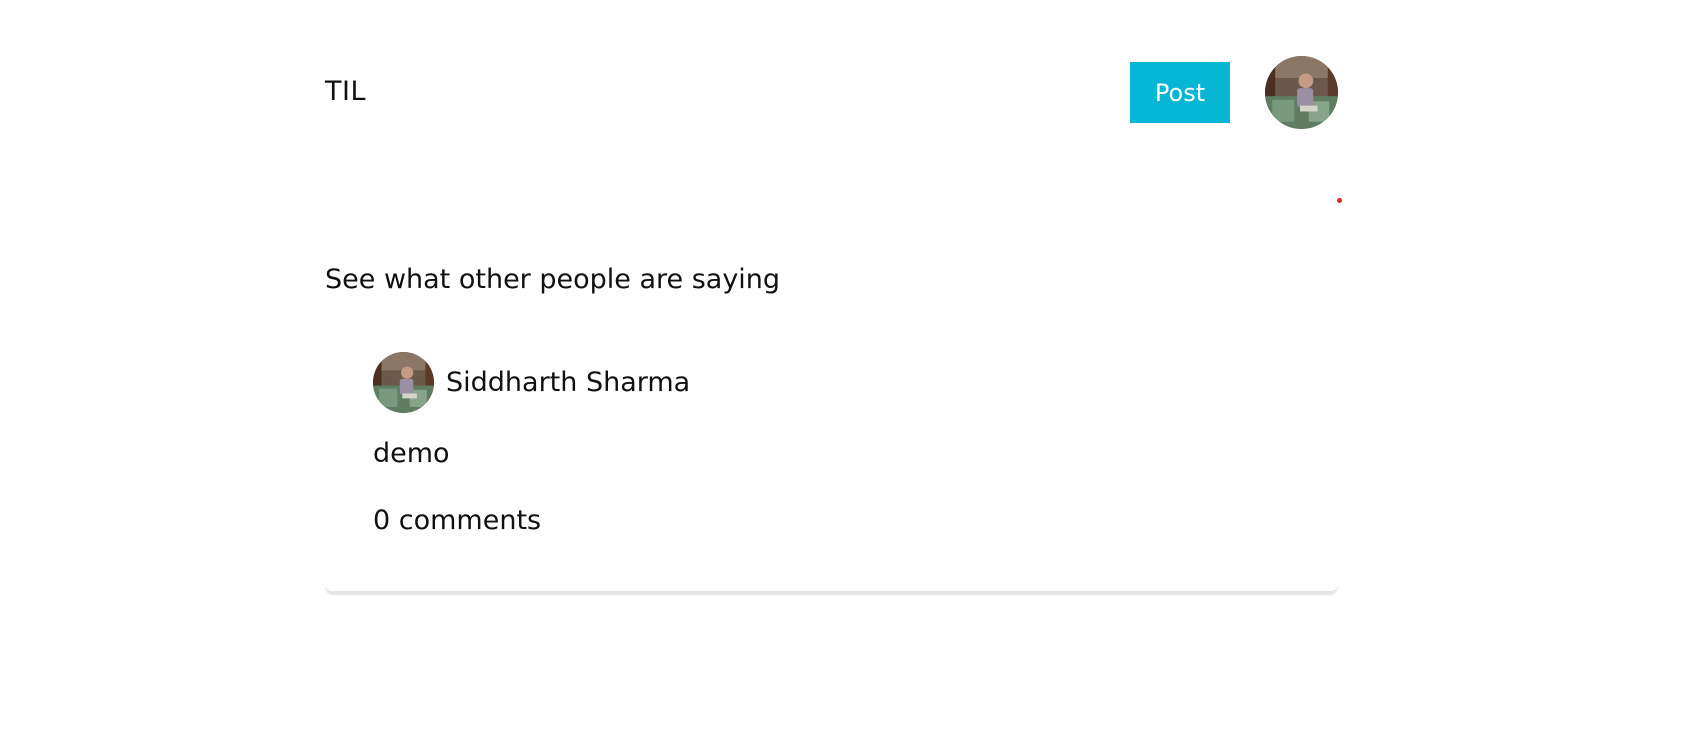  I want to click on top-navbar: TIL Post, so click(831, 93).